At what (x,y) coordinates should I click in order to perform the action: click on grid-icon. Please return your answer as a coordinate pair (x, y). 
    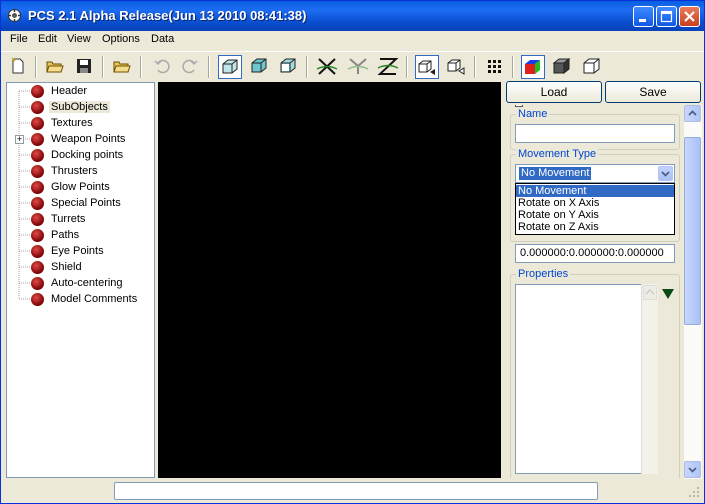
    Looking at the image, I should click on (494, 66).